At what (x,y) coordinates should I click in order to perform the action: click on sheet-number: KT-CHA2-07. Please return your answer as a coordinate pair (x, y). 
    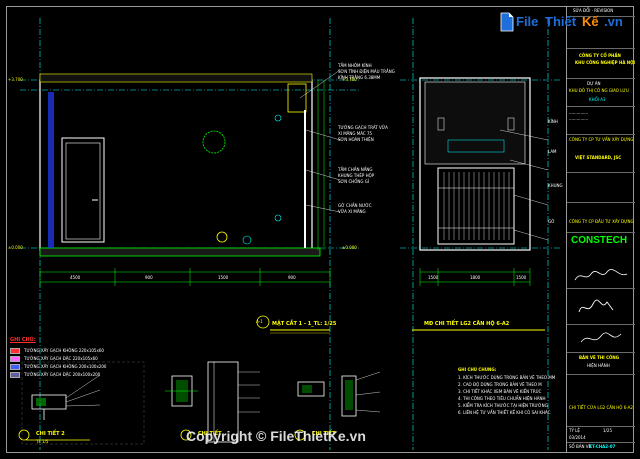
    Looking at the image, I should click on (602, 446).